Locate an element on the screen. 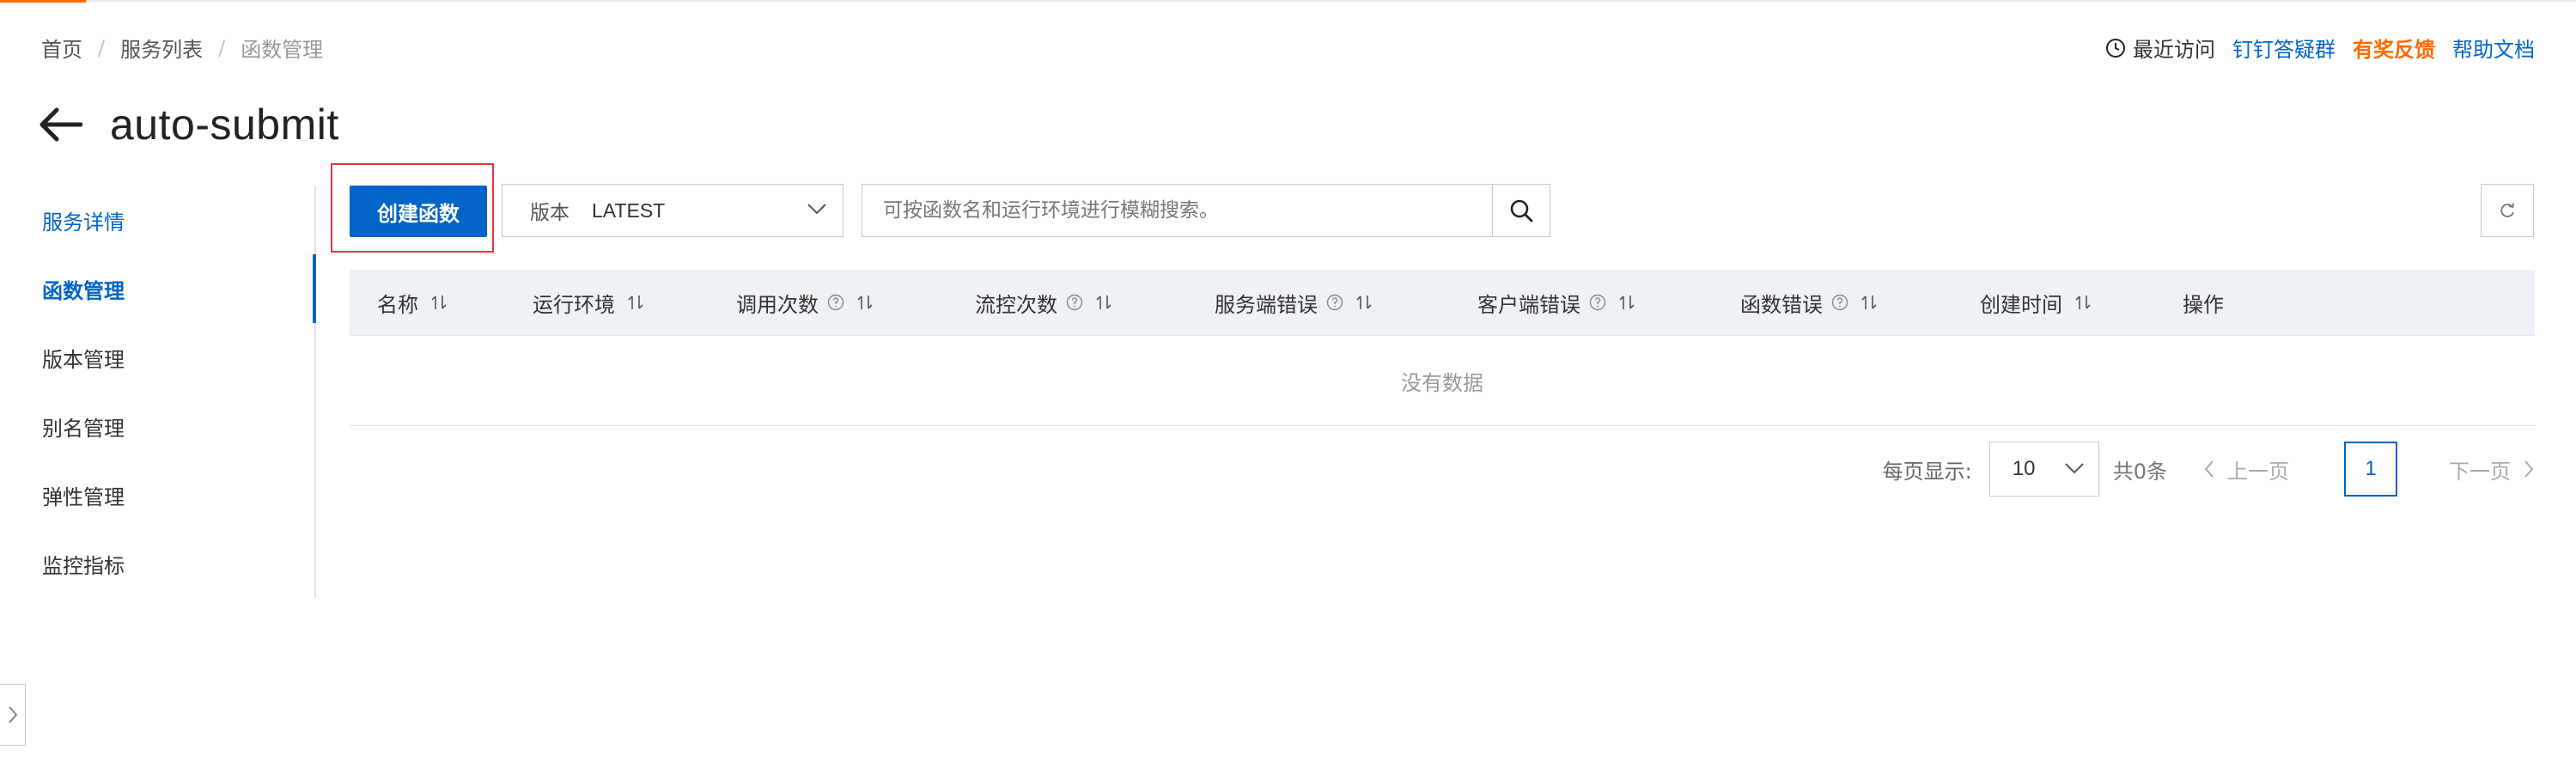 This screenshot has width=2576, height=768. column-label: 客户端错误 is located at coordinates (1528, 304).